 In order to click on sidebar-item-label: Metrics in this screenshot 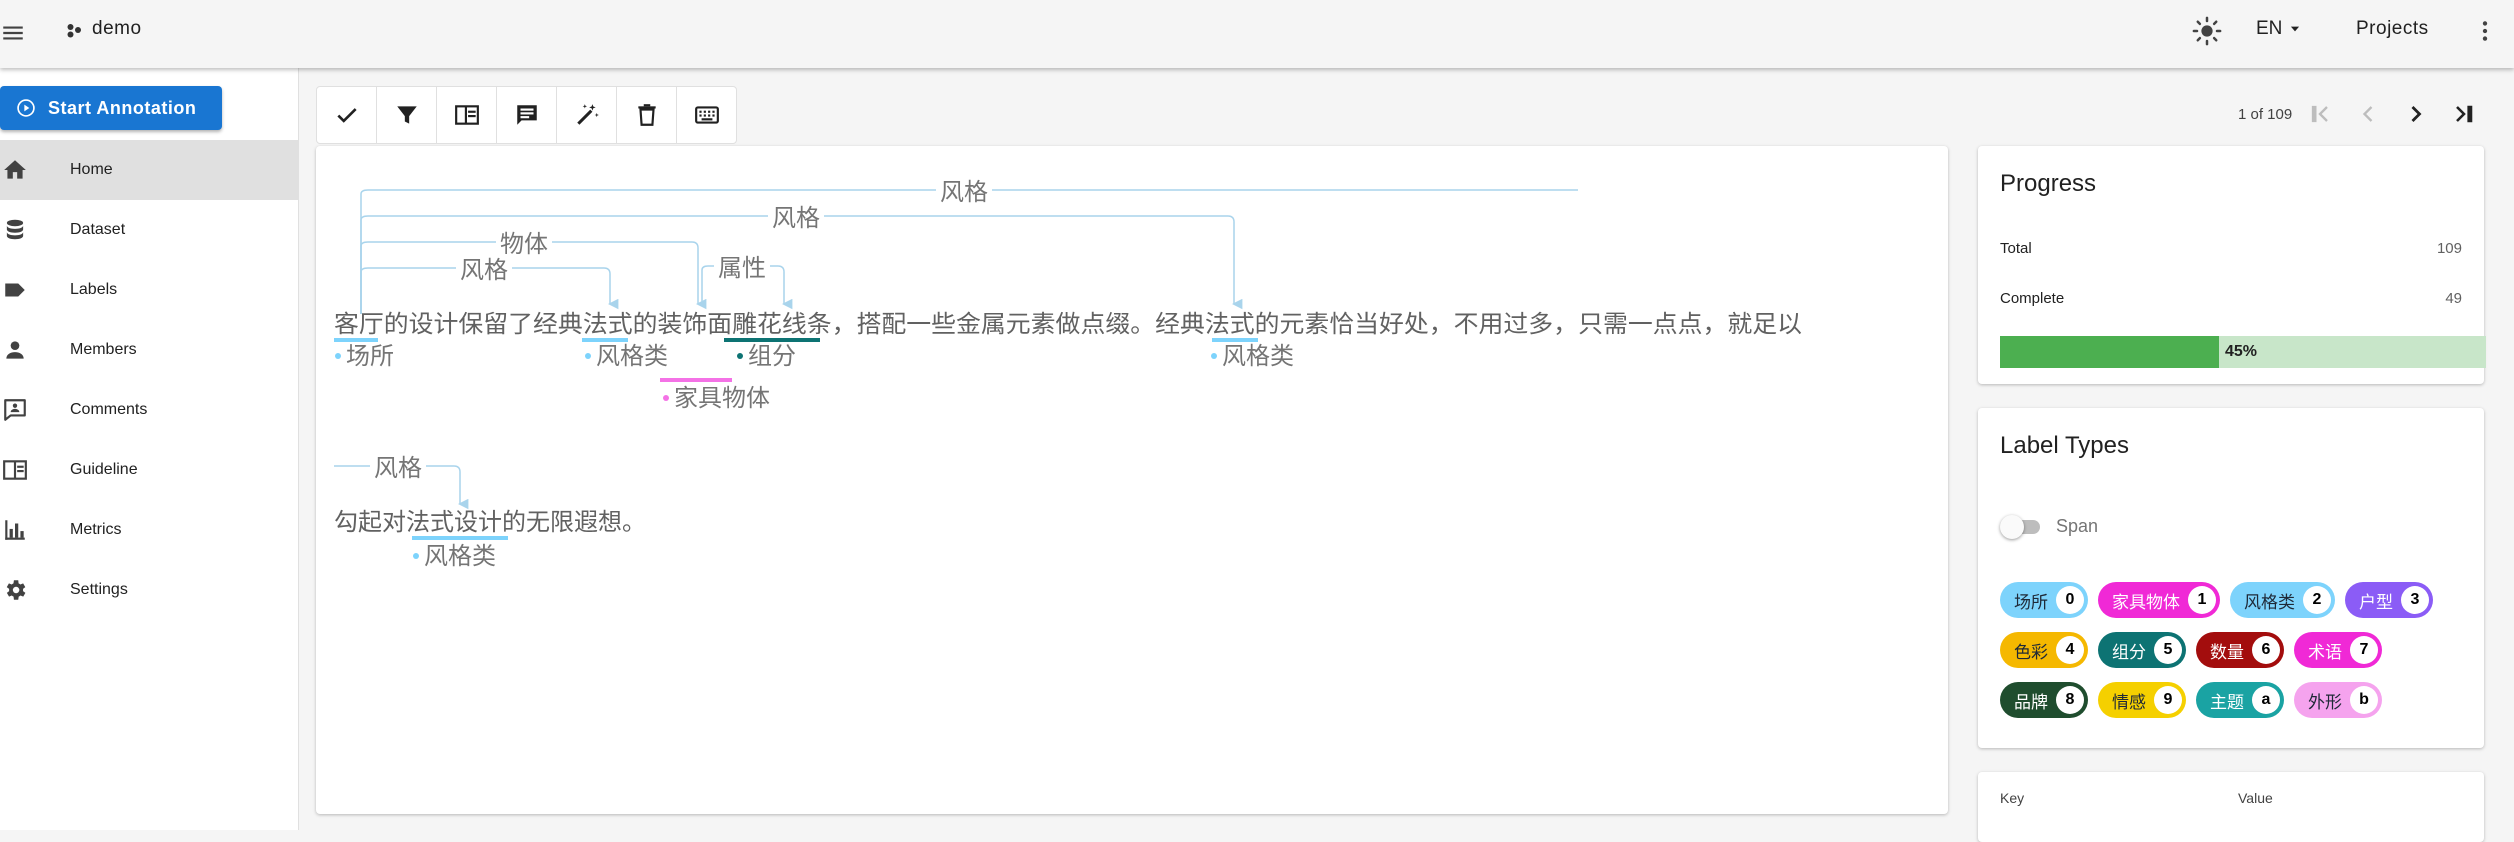, I will do `click(96, 529)`.